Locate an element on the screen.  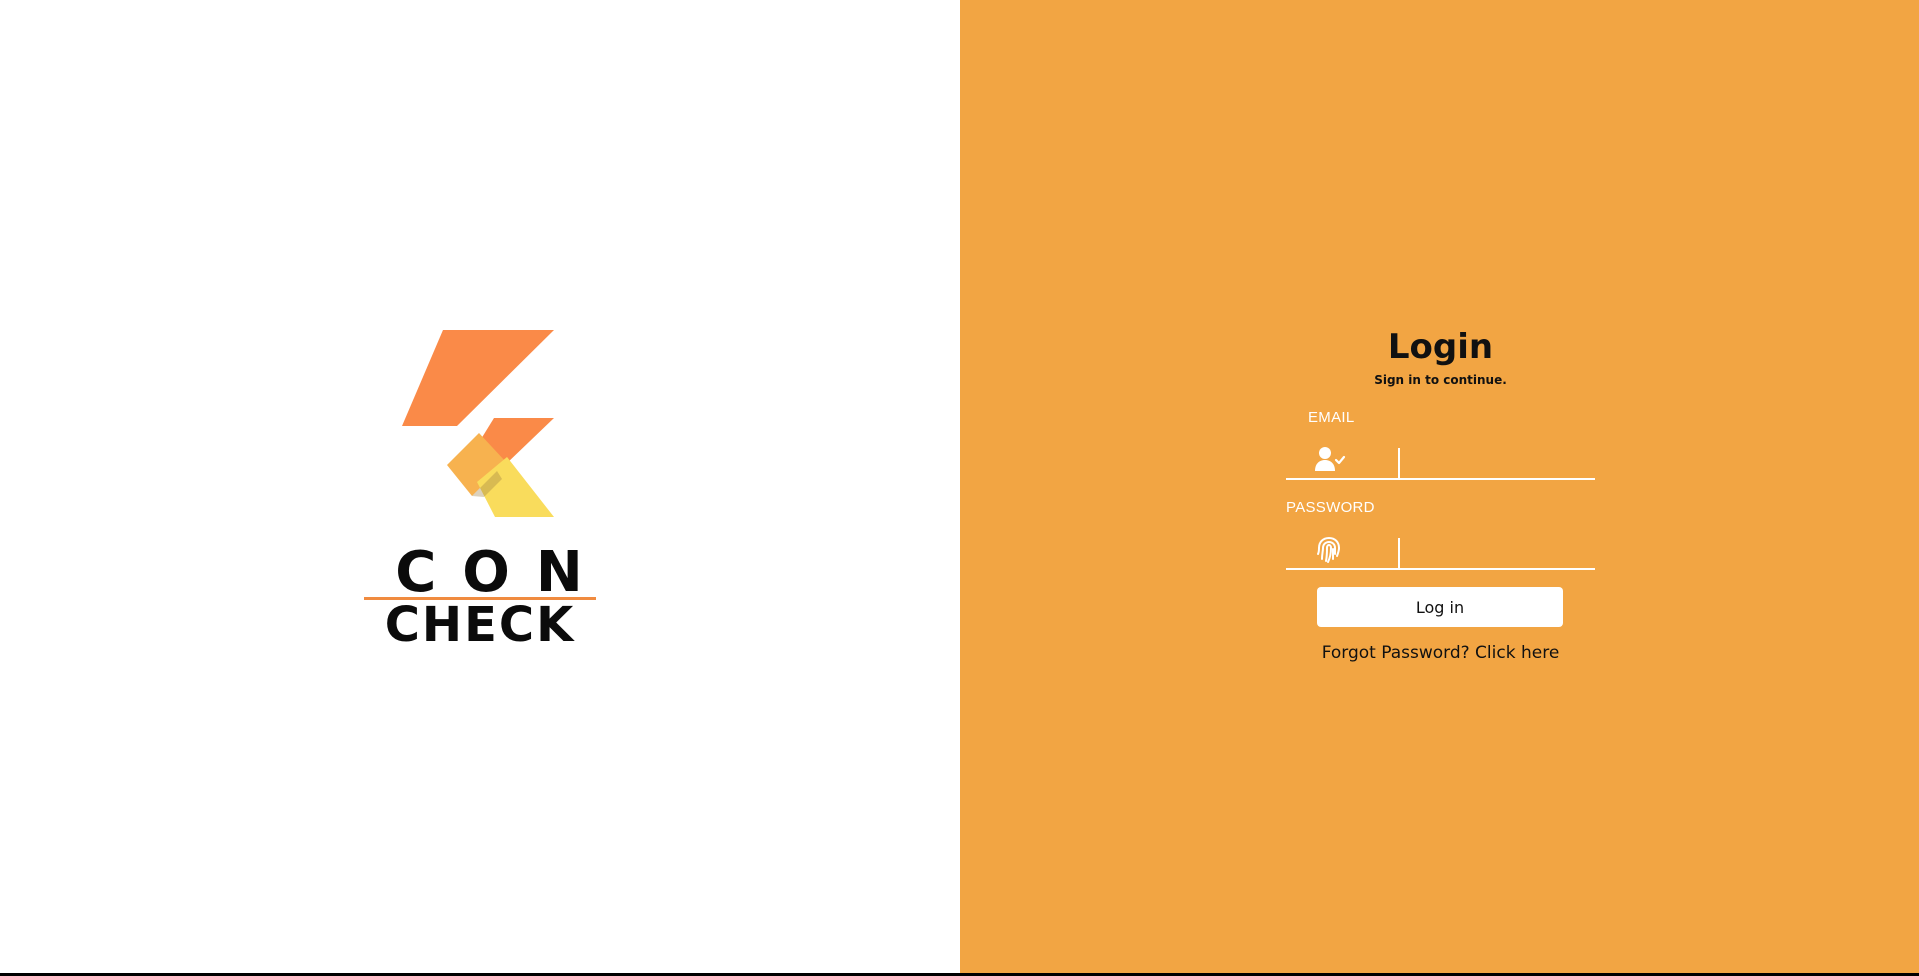
password-field-divider is located at coordinates (1399, 553).